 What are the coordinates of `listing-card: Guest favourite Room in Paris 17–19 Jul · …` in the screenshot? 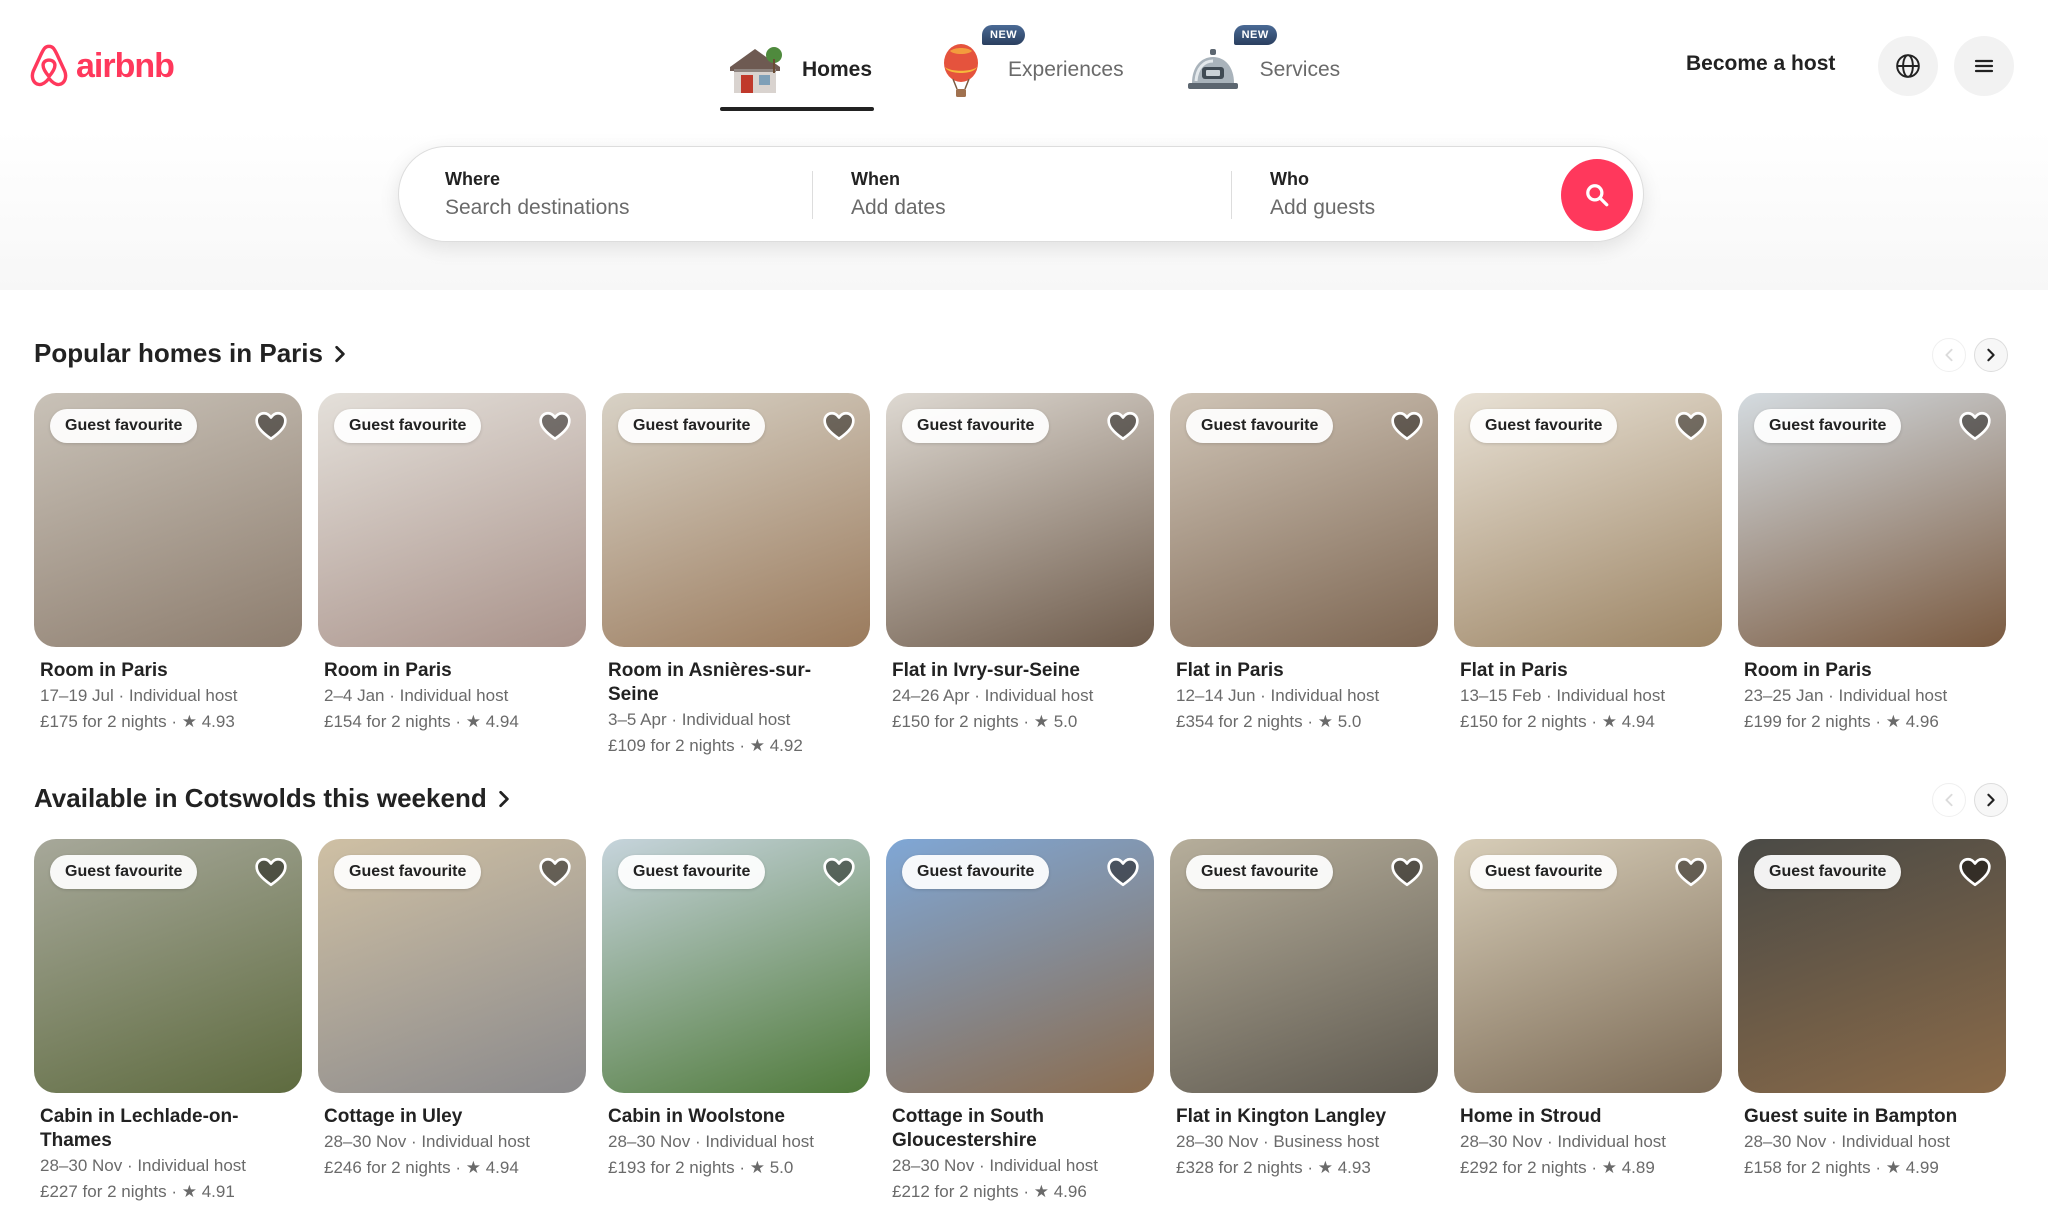 It's located at (168, 564).